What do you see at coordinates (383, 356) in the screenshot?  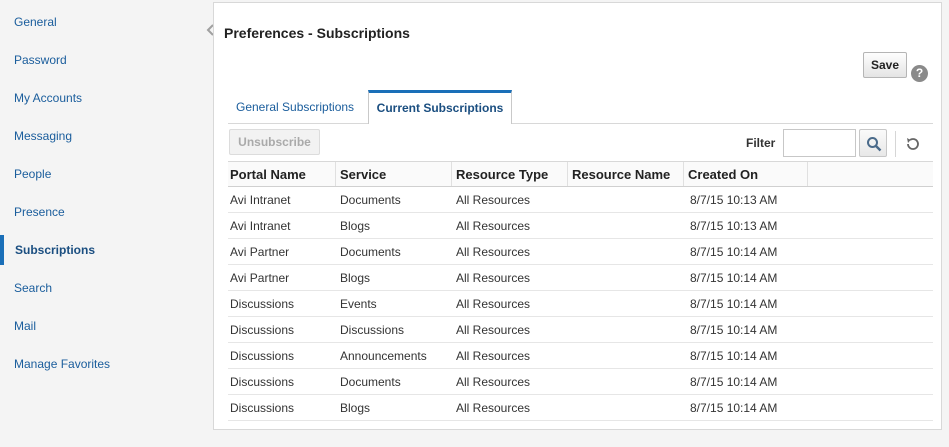 I see `cell-service: Announcements` at bounding box center [383, 356].